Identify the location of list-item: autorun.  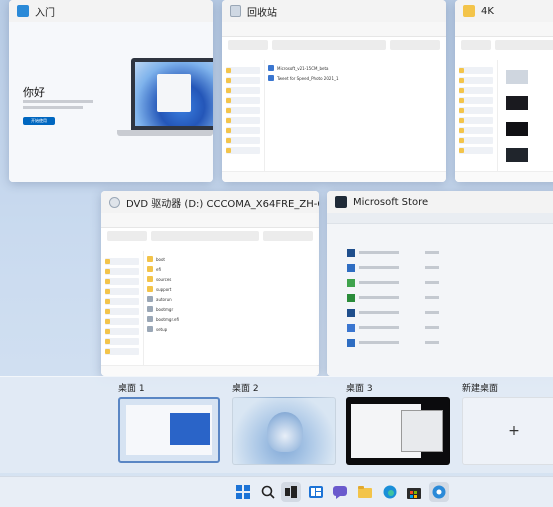
(230, 299).